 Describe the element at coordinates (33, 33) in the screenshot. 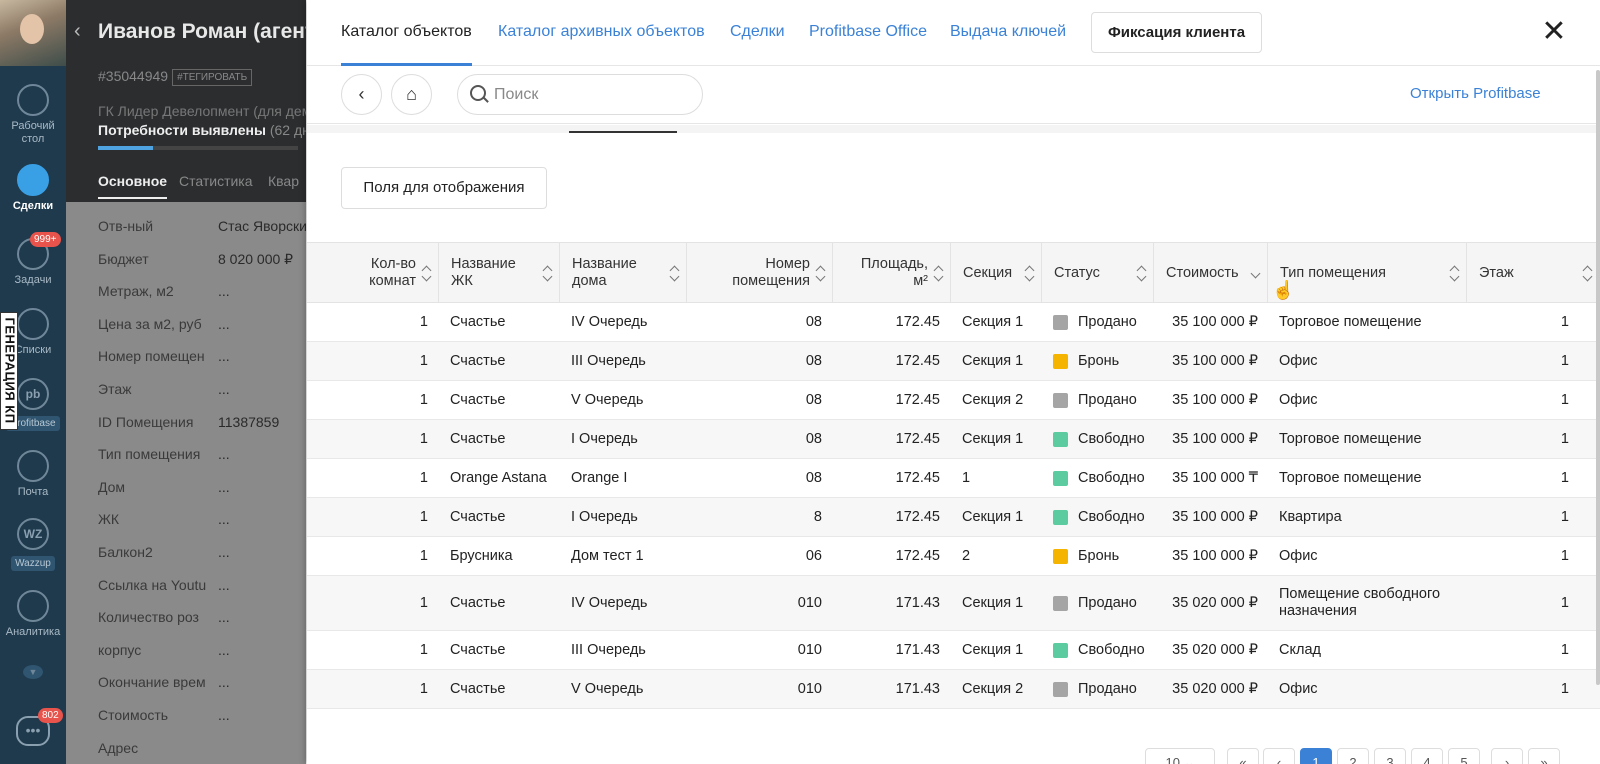

I see `user-avatar` at that location.